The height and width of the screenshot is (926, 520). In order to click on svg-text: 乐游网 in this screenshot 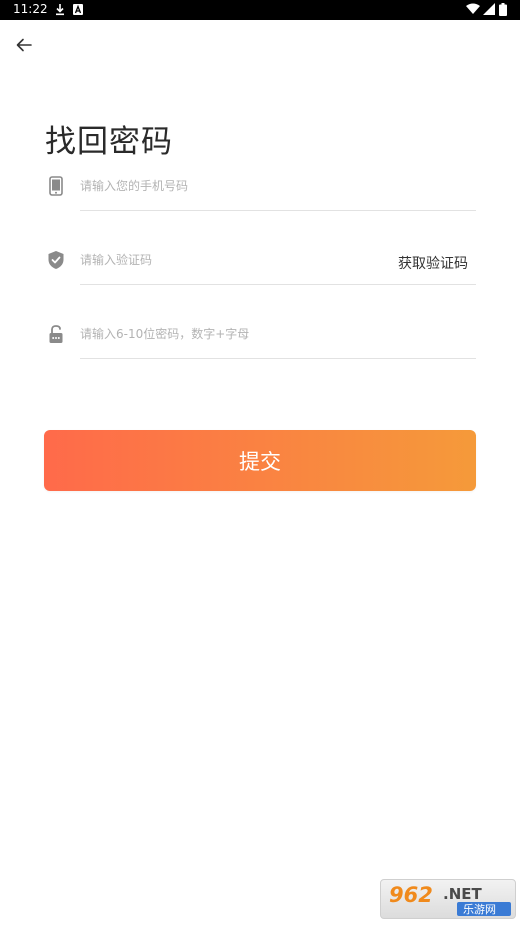, I will do `click(479, 909)`.